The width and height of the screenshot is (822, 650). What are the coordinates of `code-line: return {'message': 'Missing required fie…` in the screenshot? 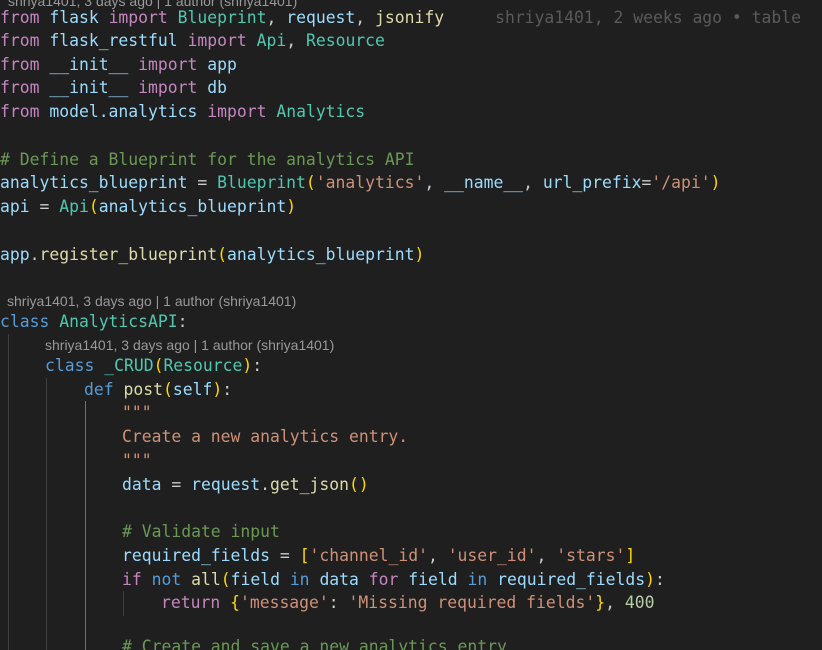 It's located at (411, 603).